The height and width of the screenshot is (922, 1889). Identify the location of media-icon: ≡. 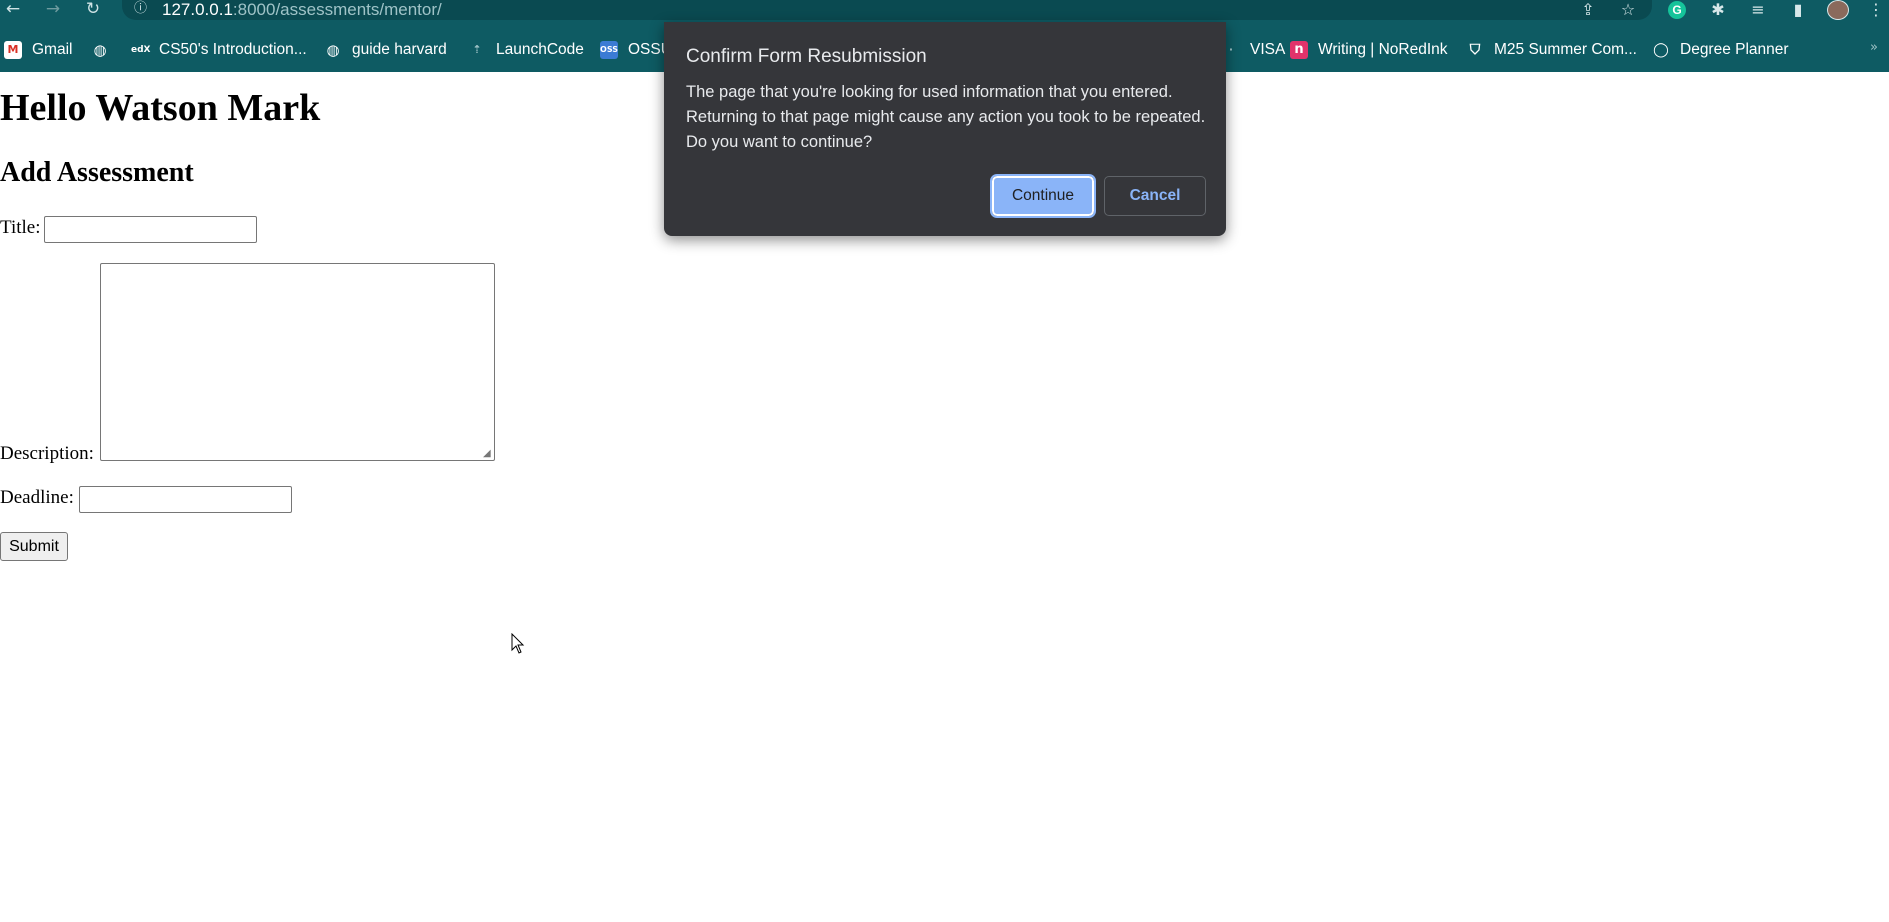
(1758, 10).